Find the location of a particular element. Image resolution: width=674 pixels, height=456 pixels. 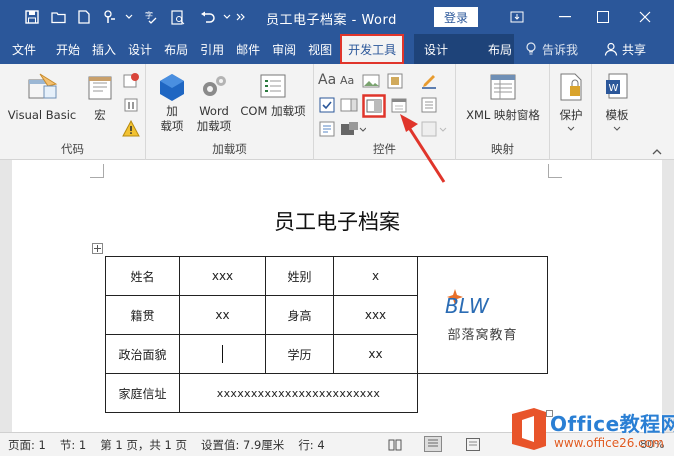

record-macro-icon is located at coordinates (131, 81).